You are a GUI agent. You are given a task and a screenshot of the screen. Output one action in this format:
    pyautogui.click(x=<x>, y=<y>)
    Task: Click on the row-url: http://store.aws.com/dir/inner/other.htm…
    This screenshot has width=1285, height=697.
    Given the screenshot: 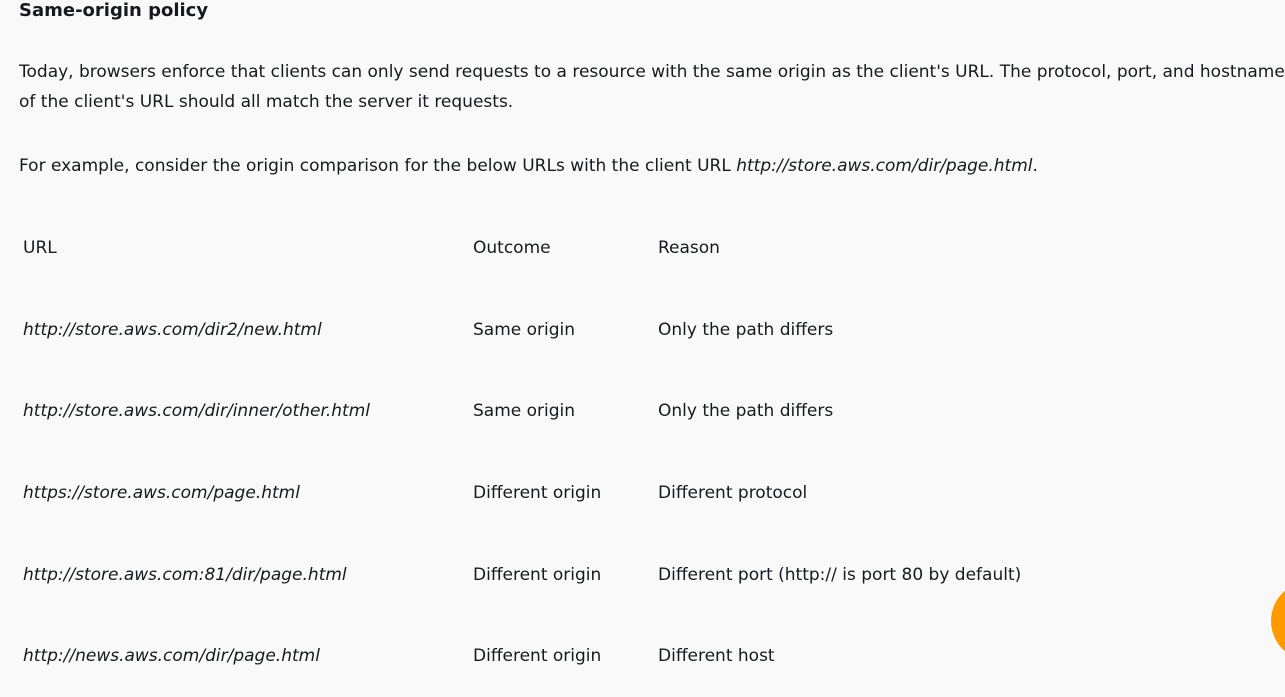 What is the action you would take?
    pyautogui.click(x=197, y=411)
    